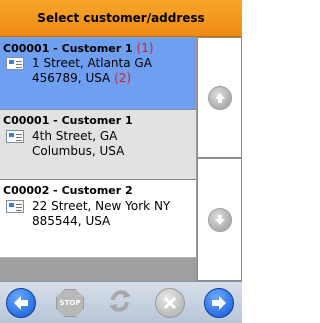 The height and width of the screenshot is (323, 320). I want to click on arrow-right-icon, so click(219, 303).